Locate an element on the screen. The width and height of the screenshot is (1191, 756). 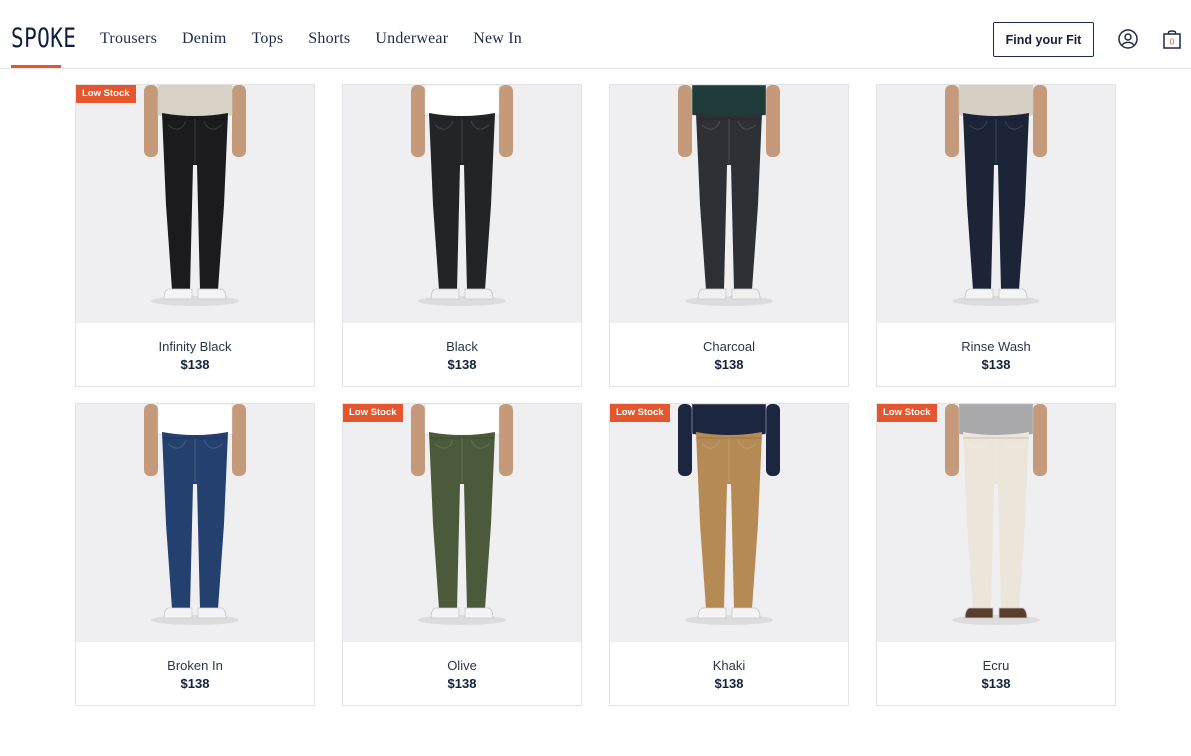
product-card: Broken In $138 is located at coordinates (195, 554).